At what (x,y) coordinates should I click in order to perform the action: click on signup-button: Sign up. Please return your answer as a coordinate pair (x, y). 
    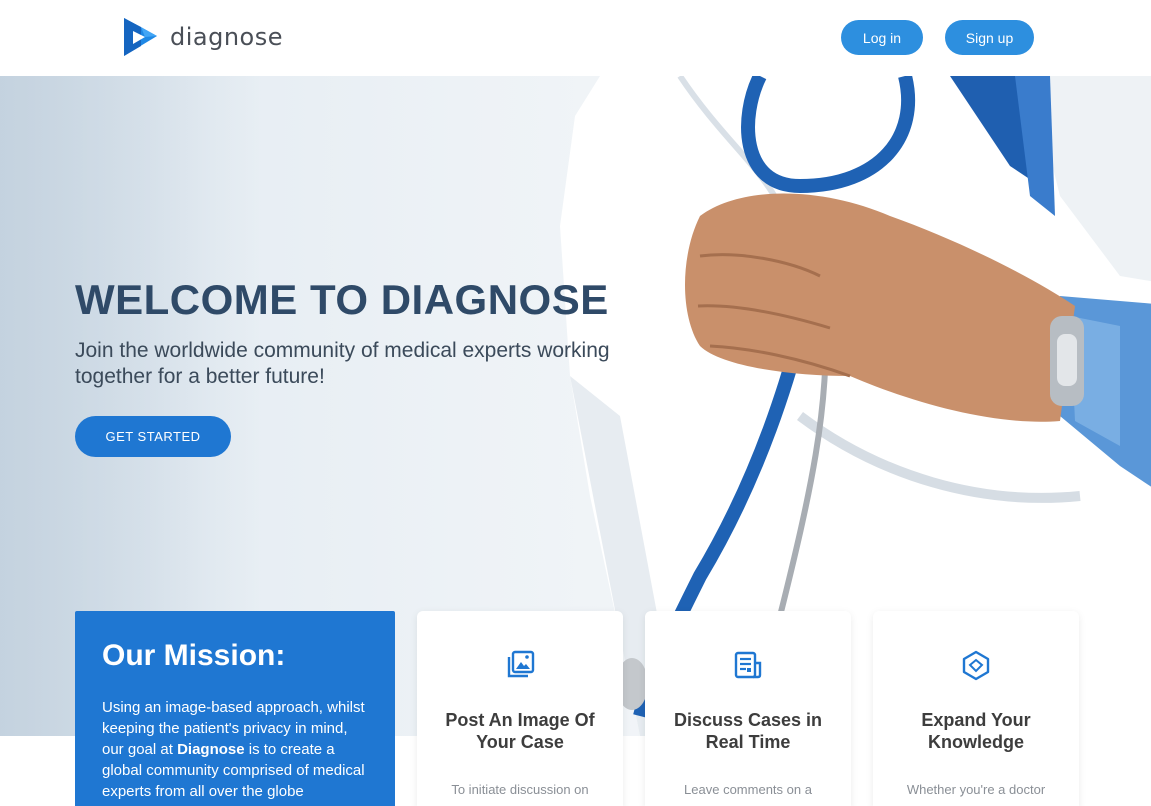
    Looking at the image, I should click on (989, 37).